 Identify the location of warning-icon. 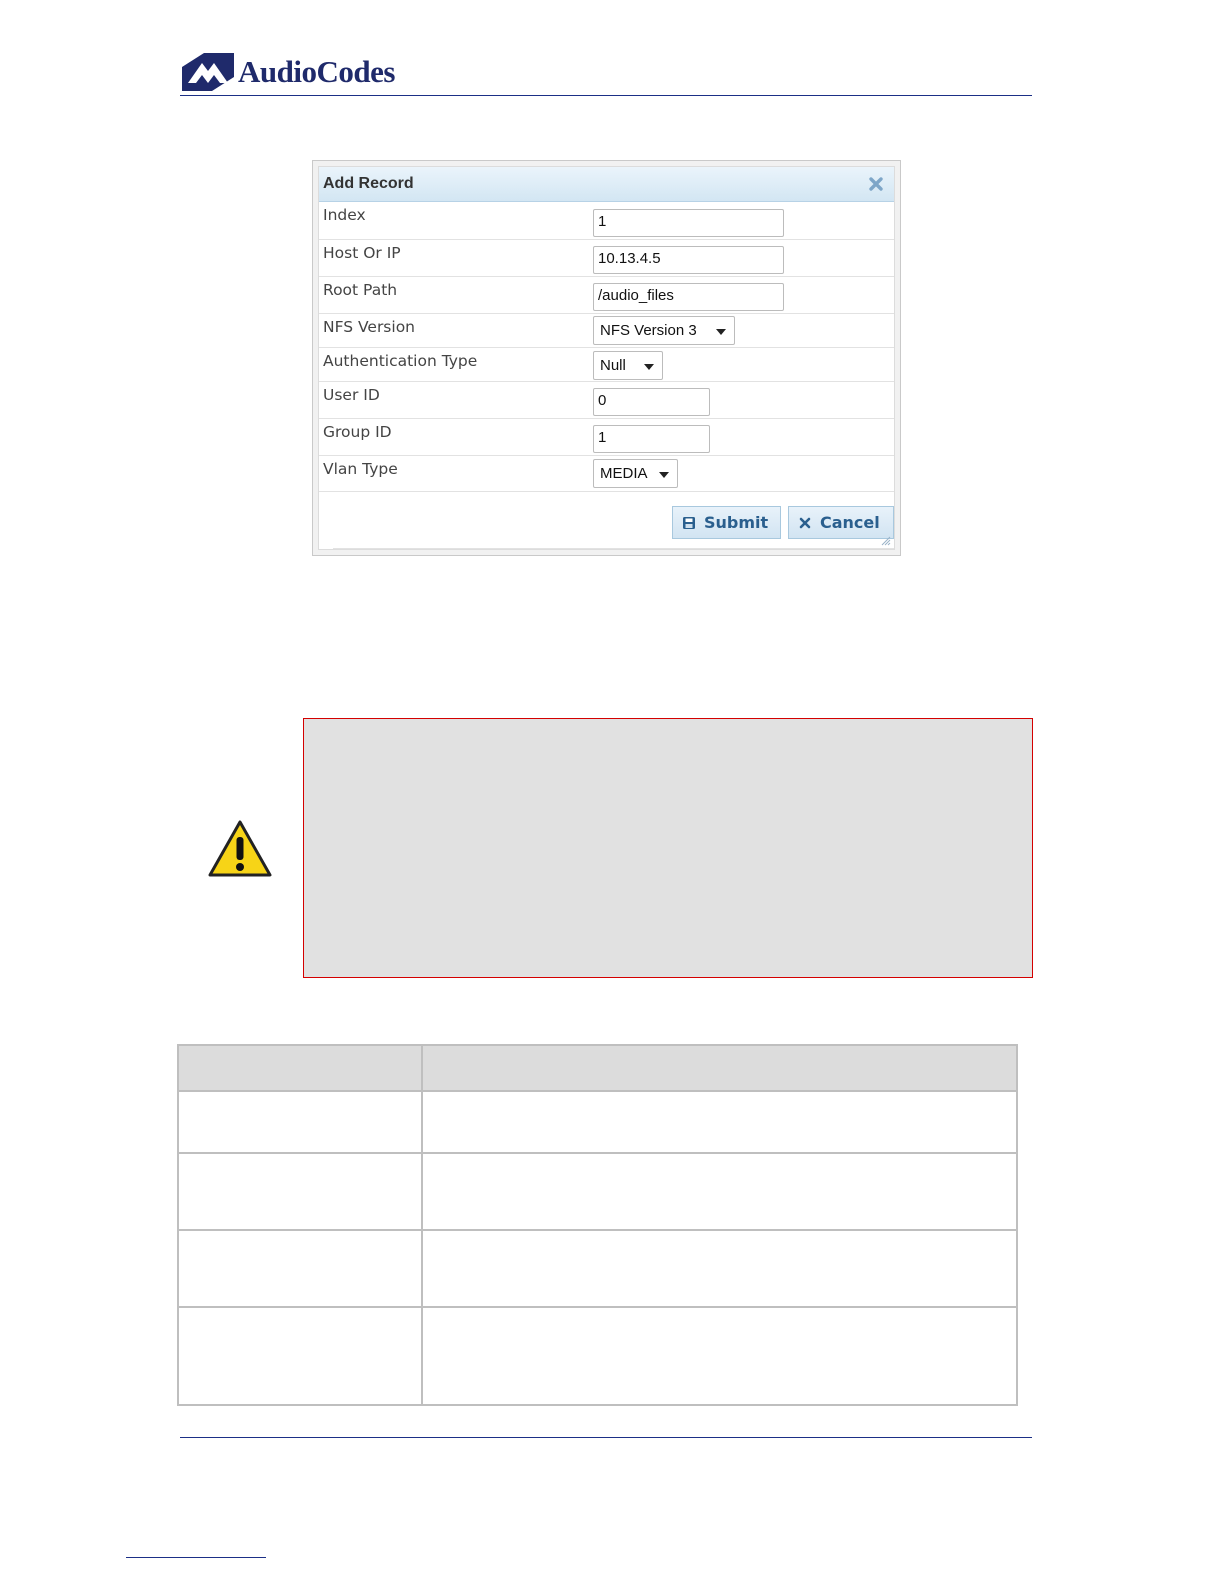
(240, 848).